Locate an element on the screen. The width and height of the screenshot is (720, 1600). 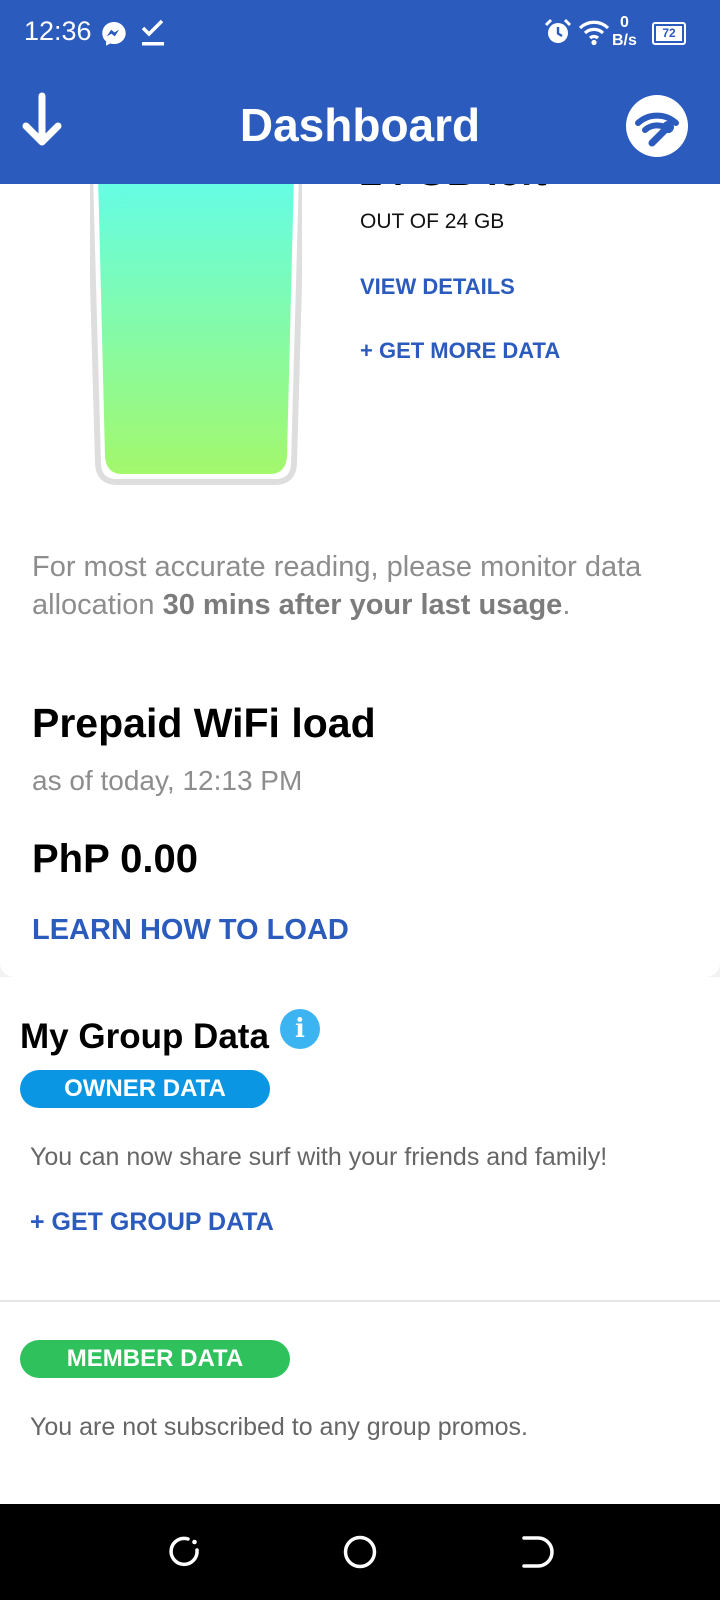
info-icon: i is located at coordinates (300, 1029).